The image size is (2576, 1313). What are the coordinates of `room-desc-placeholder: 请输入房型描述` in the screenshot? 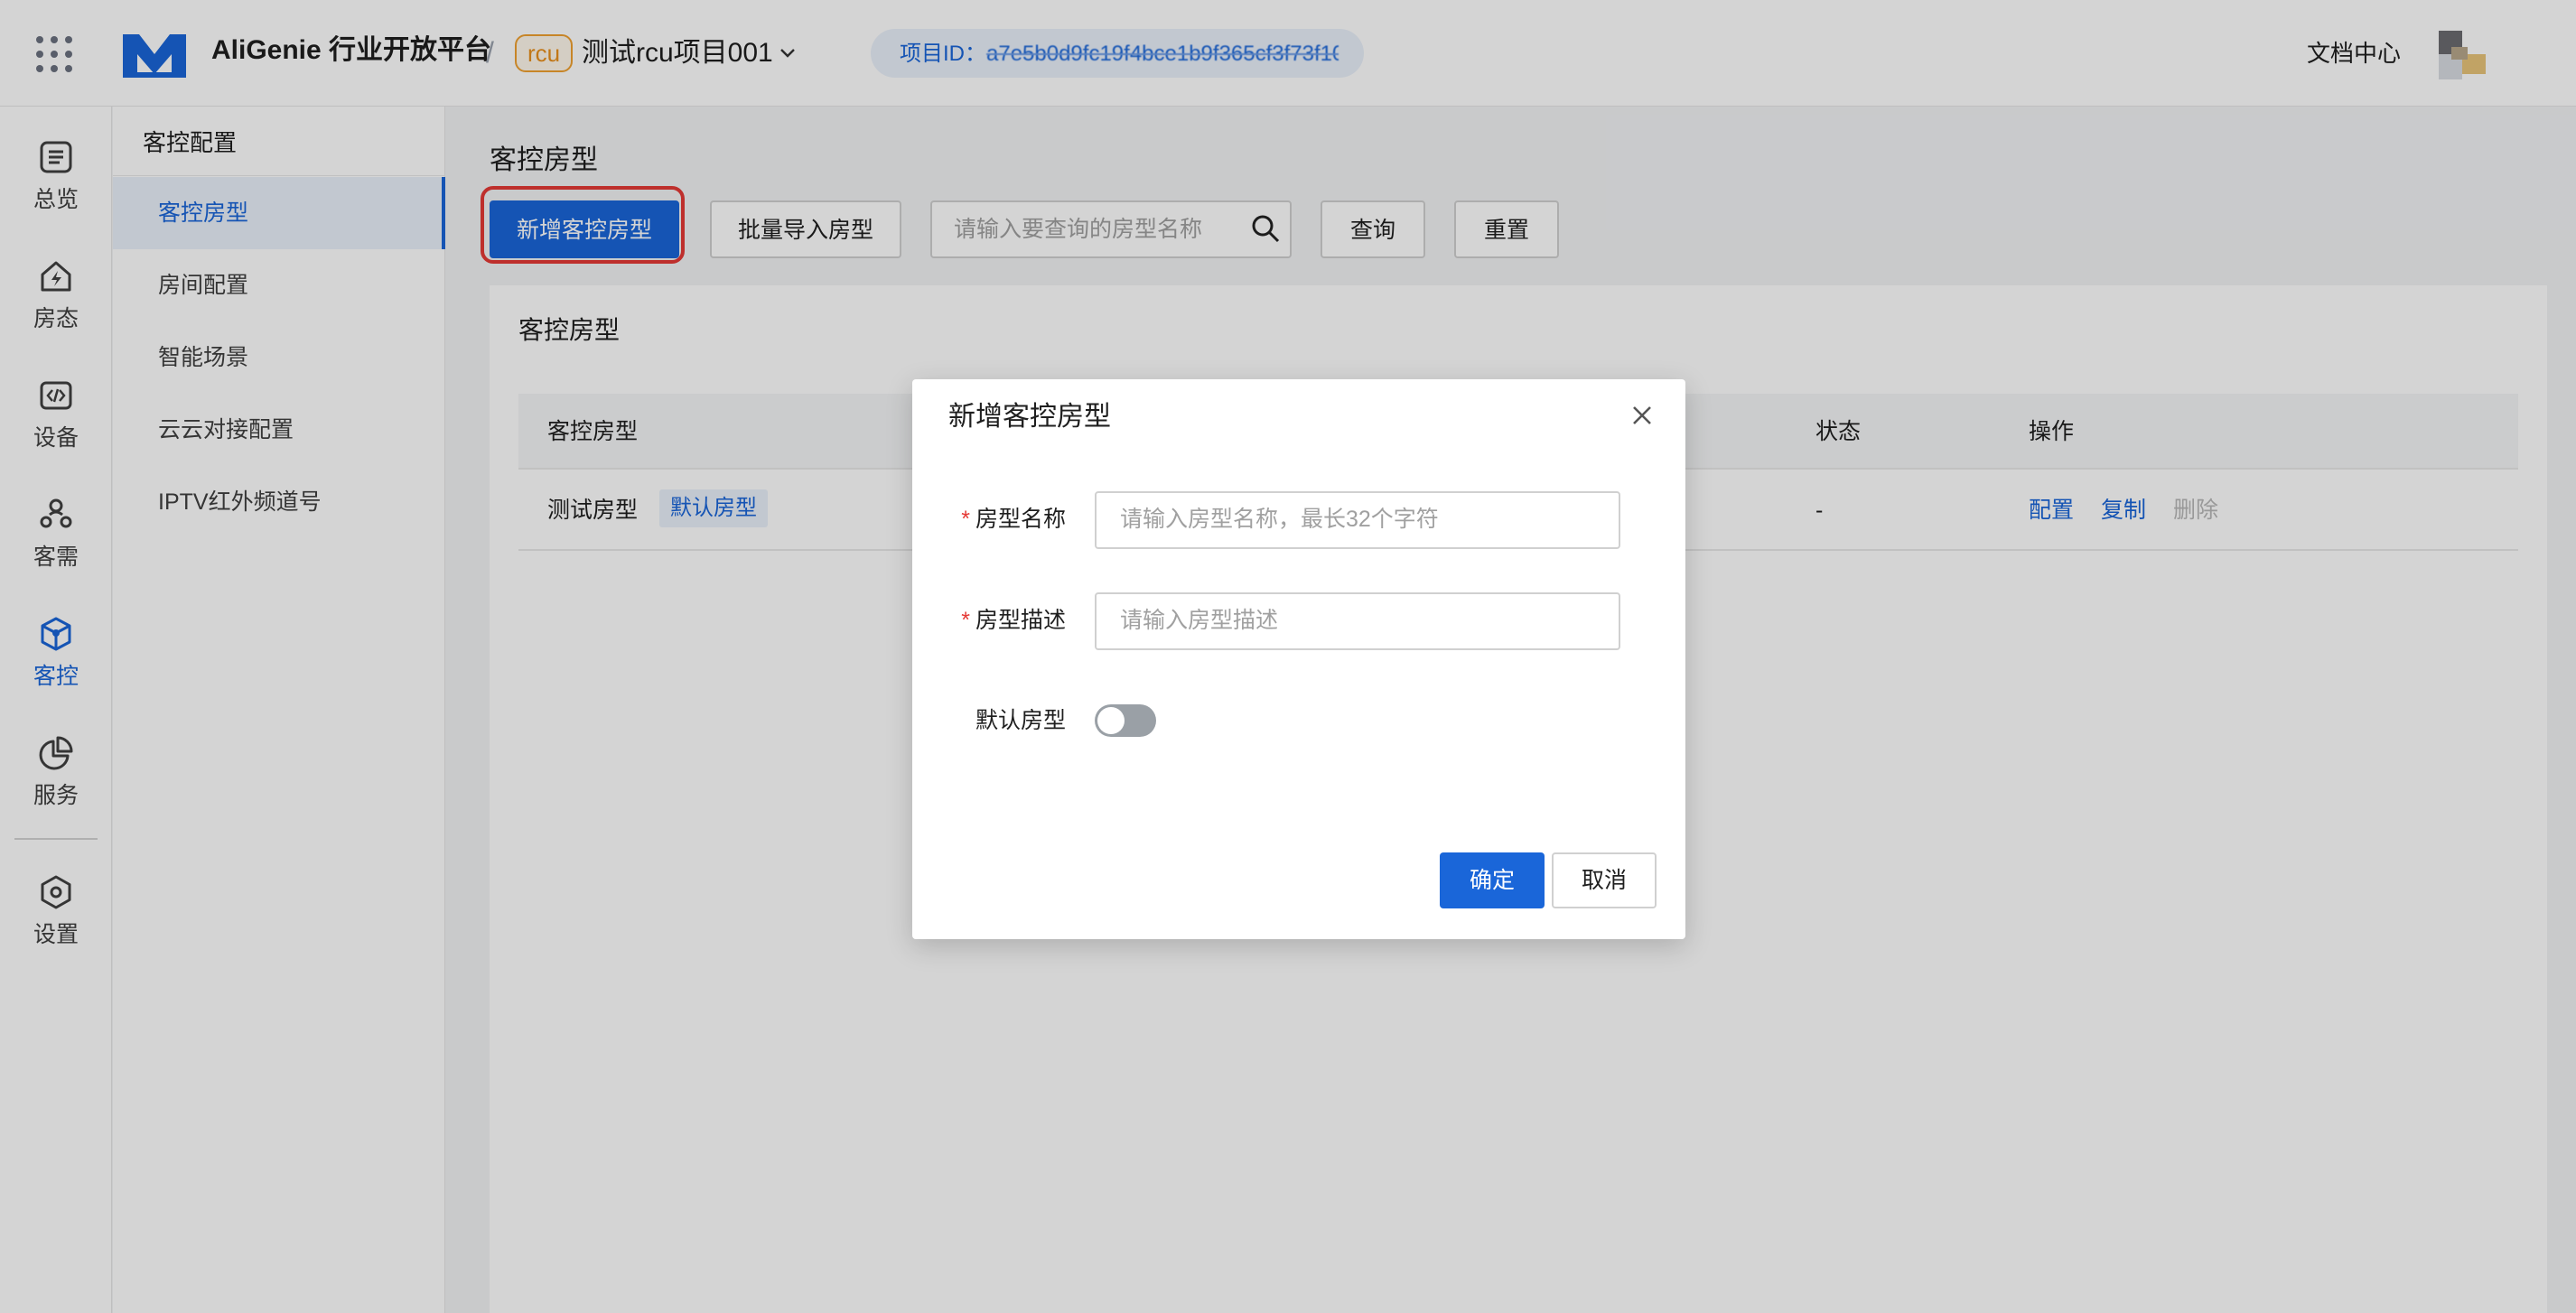 It's located at (1199, 620).